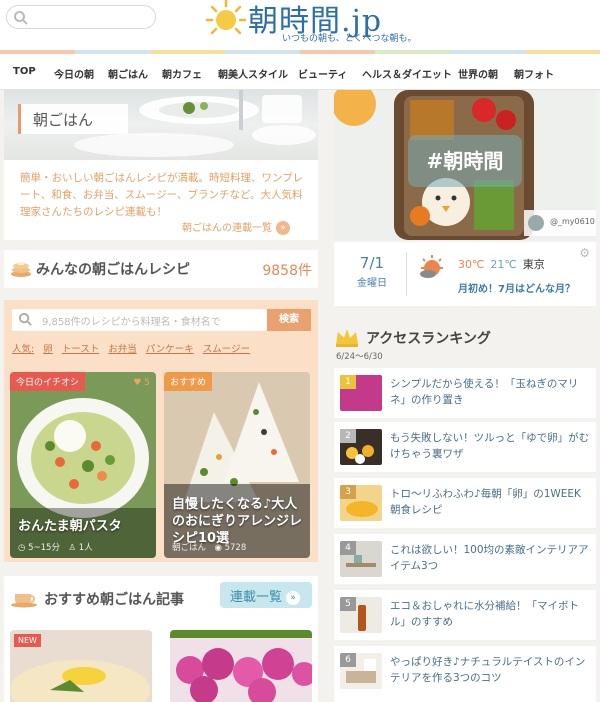 The width and height of the screenshot is (600, 702). I want to click on breakfast-series-link: 朝ごはんの連載一覧 », so click(236, 227).